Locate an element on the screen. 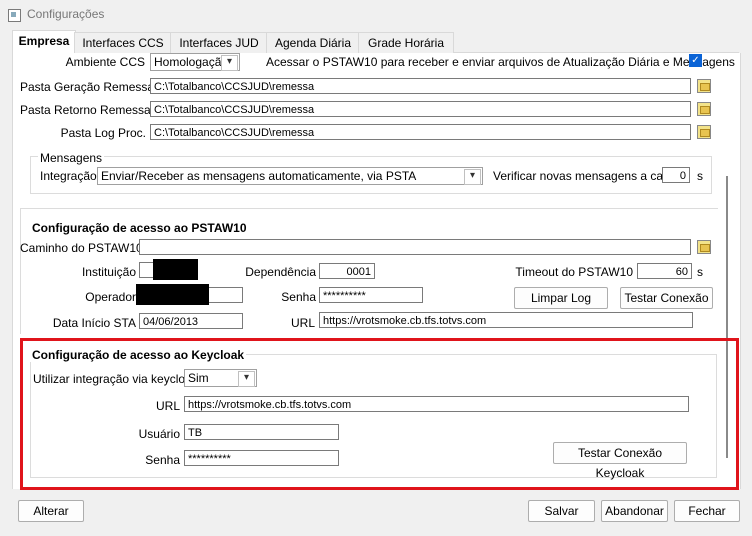 The width and height of the screenshot is (752, 536). app-icon is located at coordinates (14, 15).